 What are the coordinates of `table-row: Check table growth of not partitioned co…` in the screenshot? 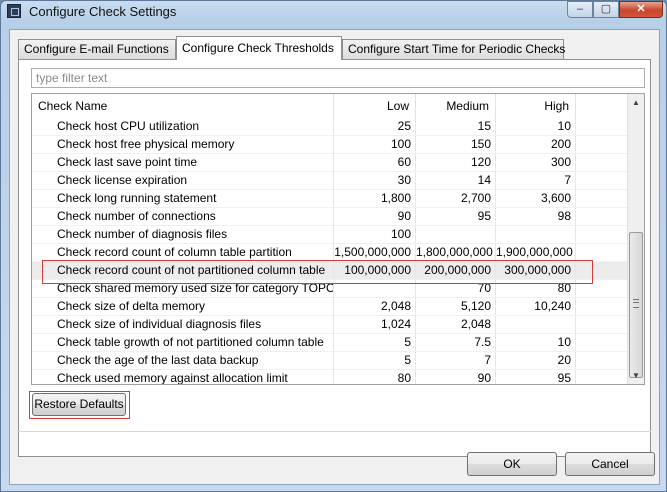 It's located at (330, 343).